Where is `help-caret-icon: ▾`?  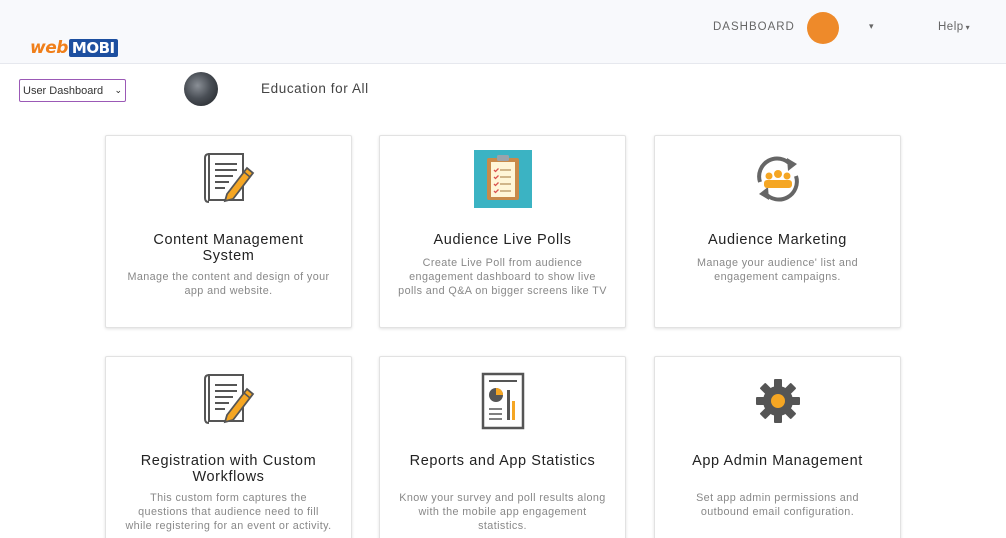 help-caret-icon: ▾ is located at coordinates (968, 27).